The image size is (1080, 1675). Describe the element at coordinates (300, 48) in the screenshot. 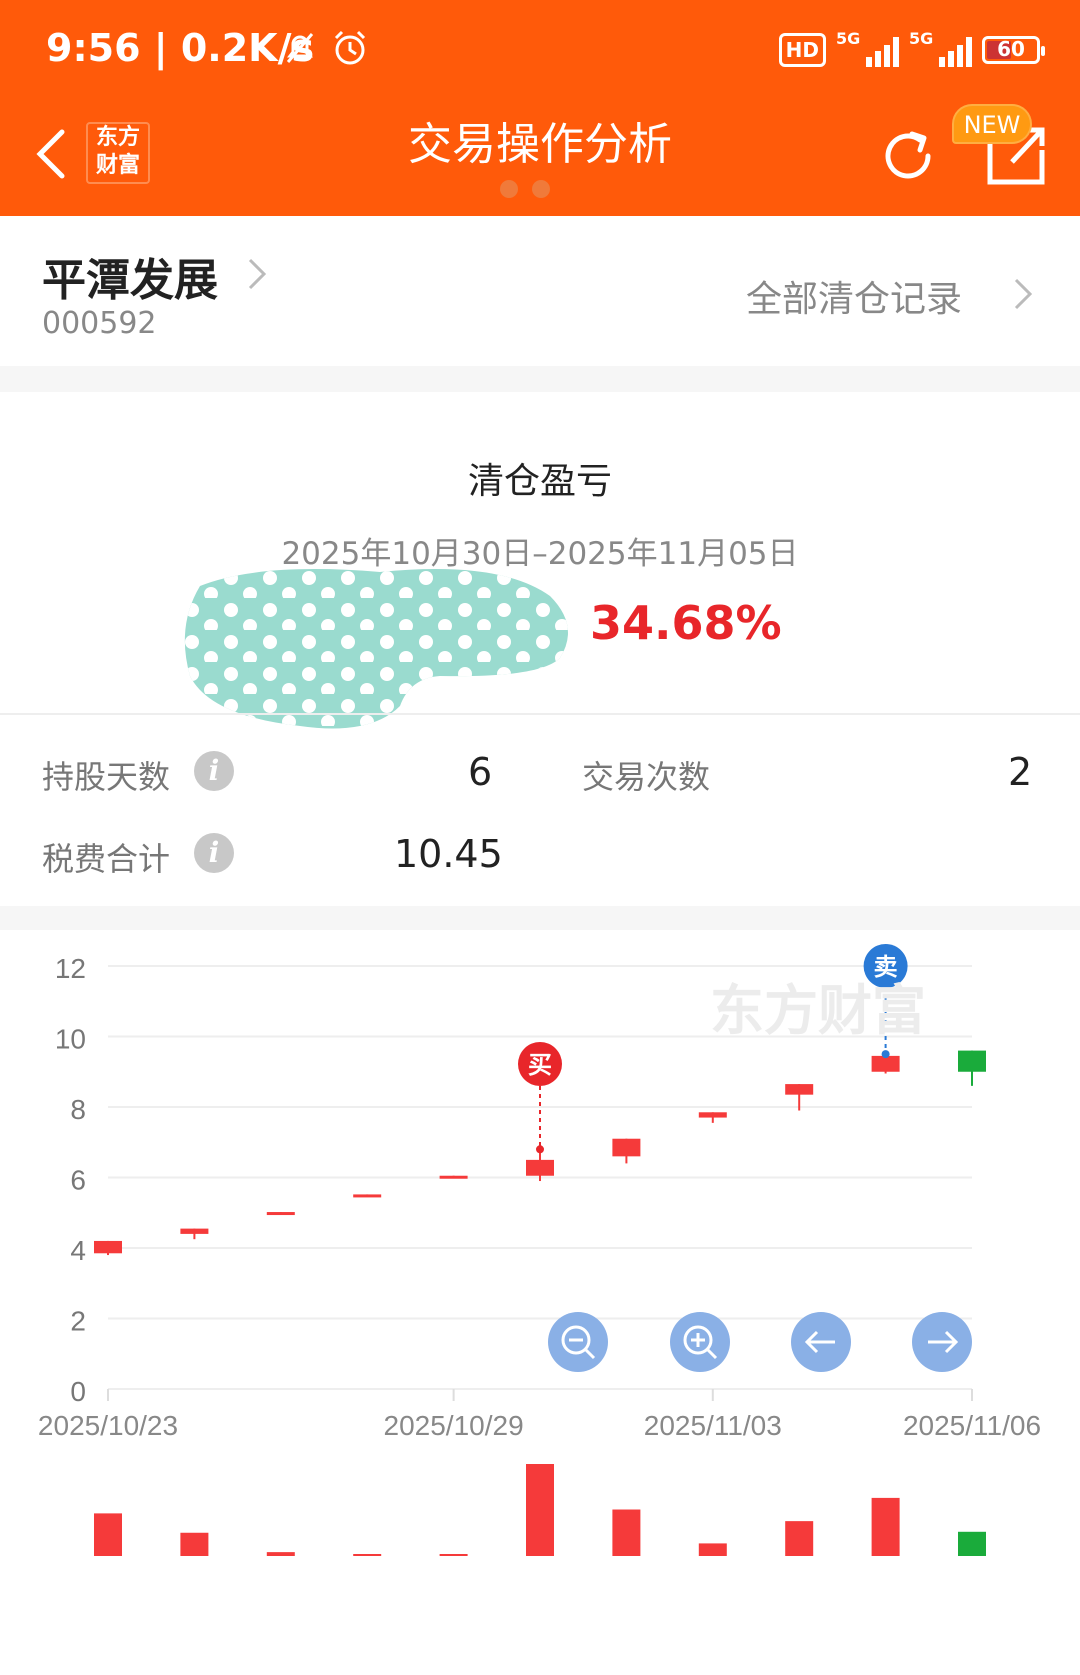

I see `bell-muted-icon` at that location.